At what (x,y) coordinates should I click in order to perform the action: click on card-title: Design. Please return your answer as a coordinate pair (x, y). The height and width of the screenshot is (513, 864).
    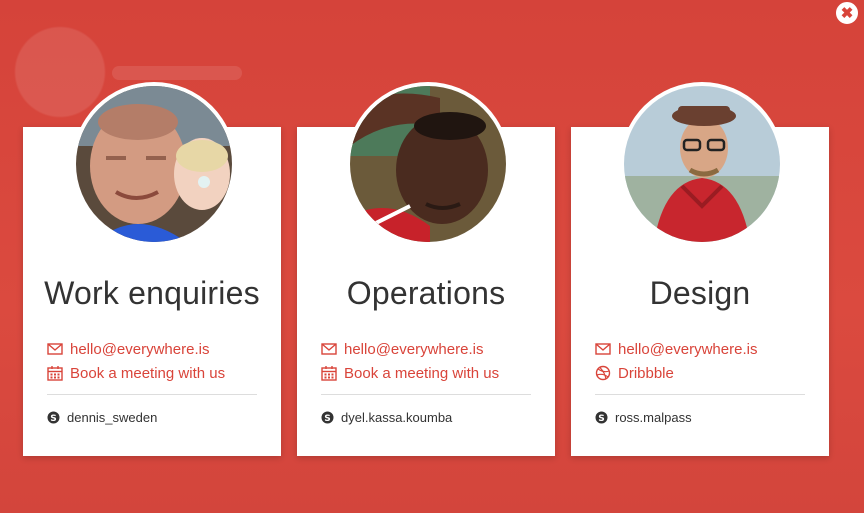
    Looking at the image, I should click on (700, 293).